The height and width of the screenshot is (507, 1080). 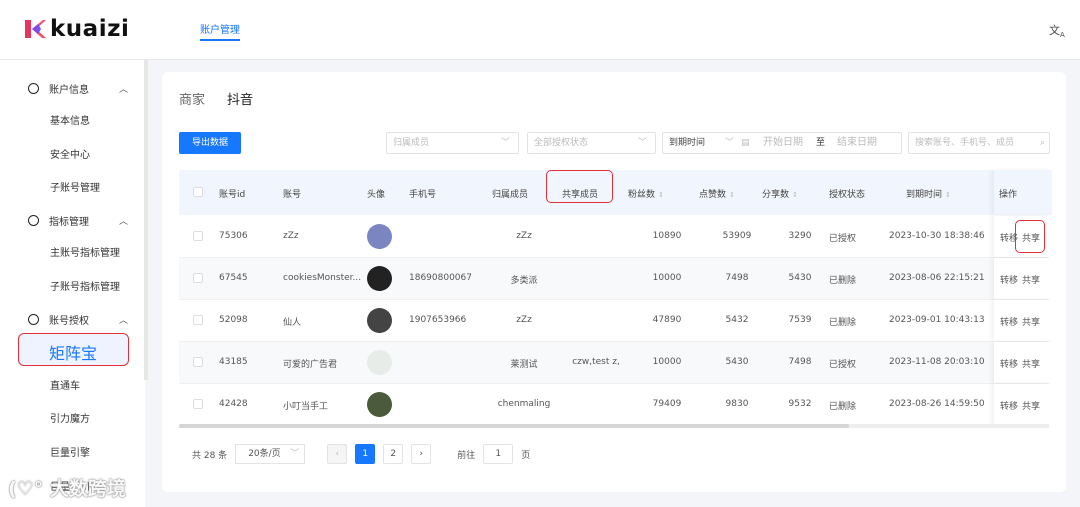 What do you see at coordinates (857, 143) in the screenshot?
I see `end-date-input: 结束日期` at bounding box center [857, 143].